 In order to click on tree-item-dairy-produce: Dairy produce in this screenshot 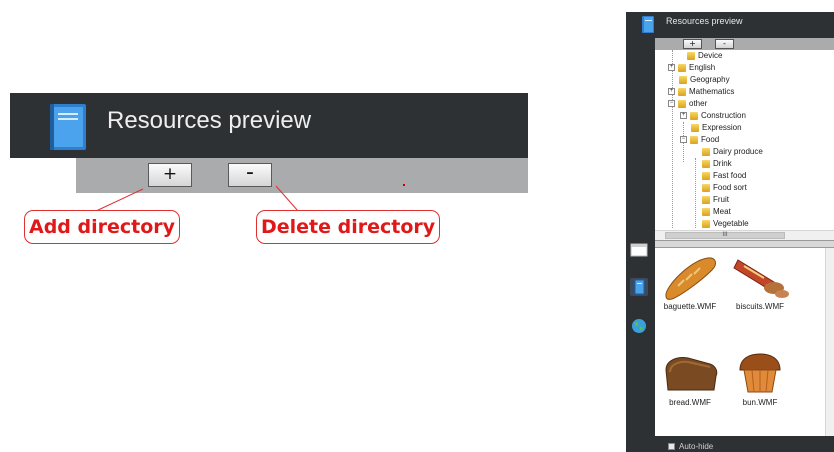, I will do `click(732, 152)`.